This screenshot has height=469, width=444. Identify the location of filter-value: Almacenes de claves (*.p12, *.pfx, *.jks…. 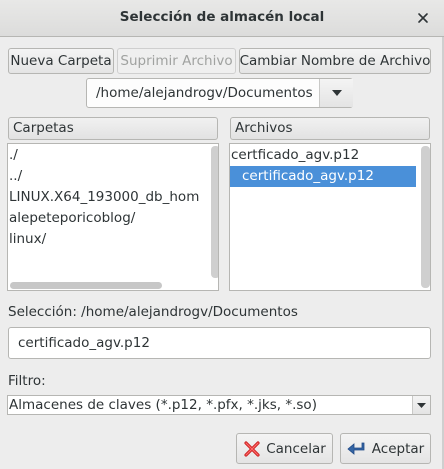
(163, 405).